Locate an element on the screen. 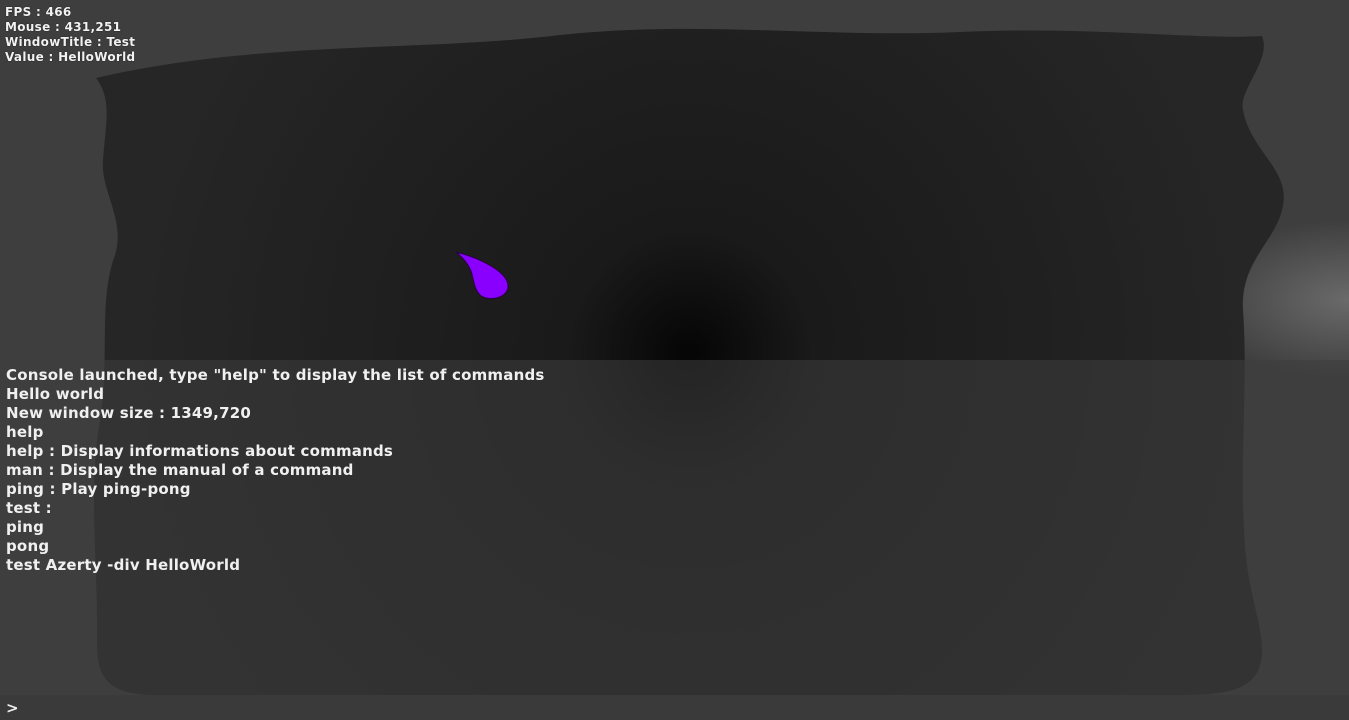 The width and height of the screenshot is (1349, 720). console-line: help is located at coordinates (25, 432).